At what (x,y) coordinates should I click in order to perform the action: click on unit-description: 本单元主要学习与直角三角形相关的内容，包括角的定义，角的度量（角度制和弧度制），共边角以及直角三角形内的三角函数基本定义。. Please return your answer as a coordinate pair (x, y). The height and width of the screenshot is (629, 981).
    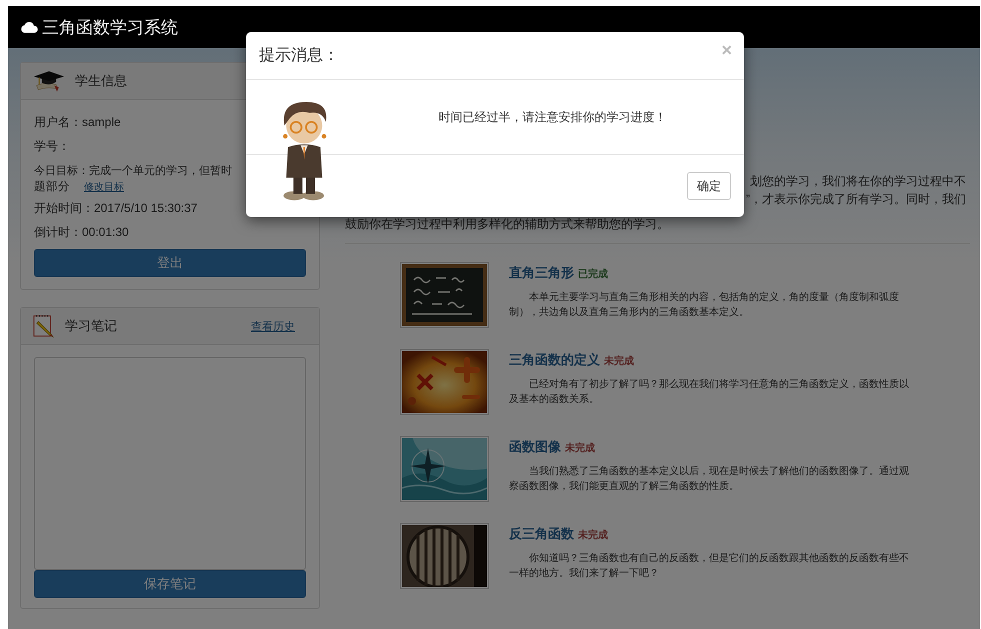
    Looking at the image, I should click on (704, 305).